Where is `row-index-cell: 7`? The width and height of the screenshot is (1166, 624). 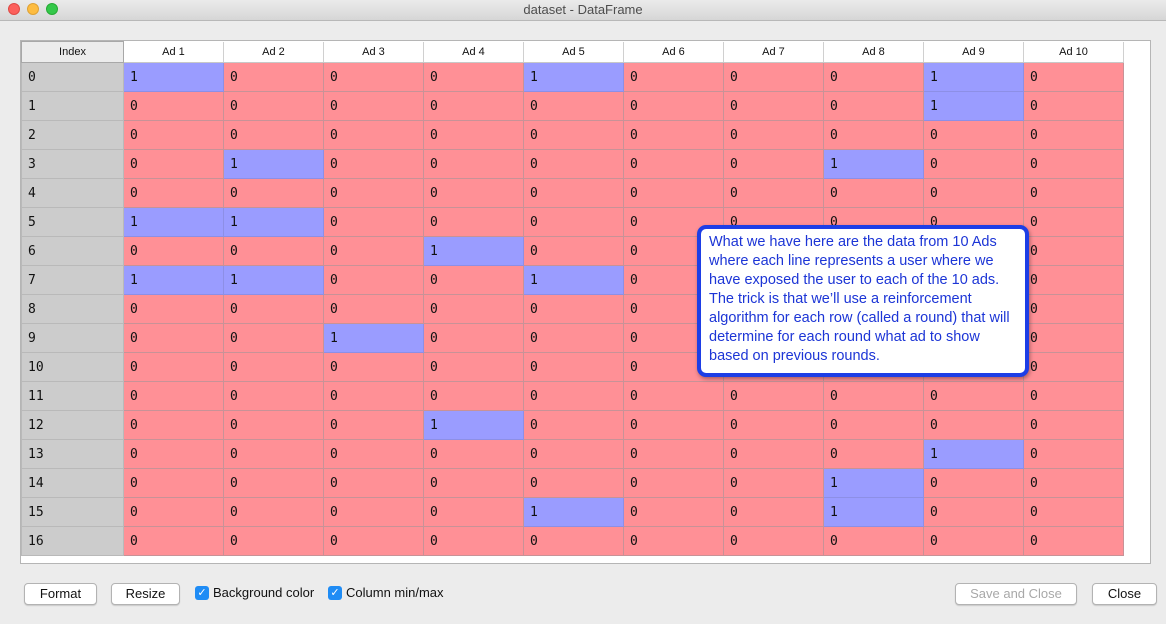
row-index-cell: 7 is located at coordinates (72, 280).